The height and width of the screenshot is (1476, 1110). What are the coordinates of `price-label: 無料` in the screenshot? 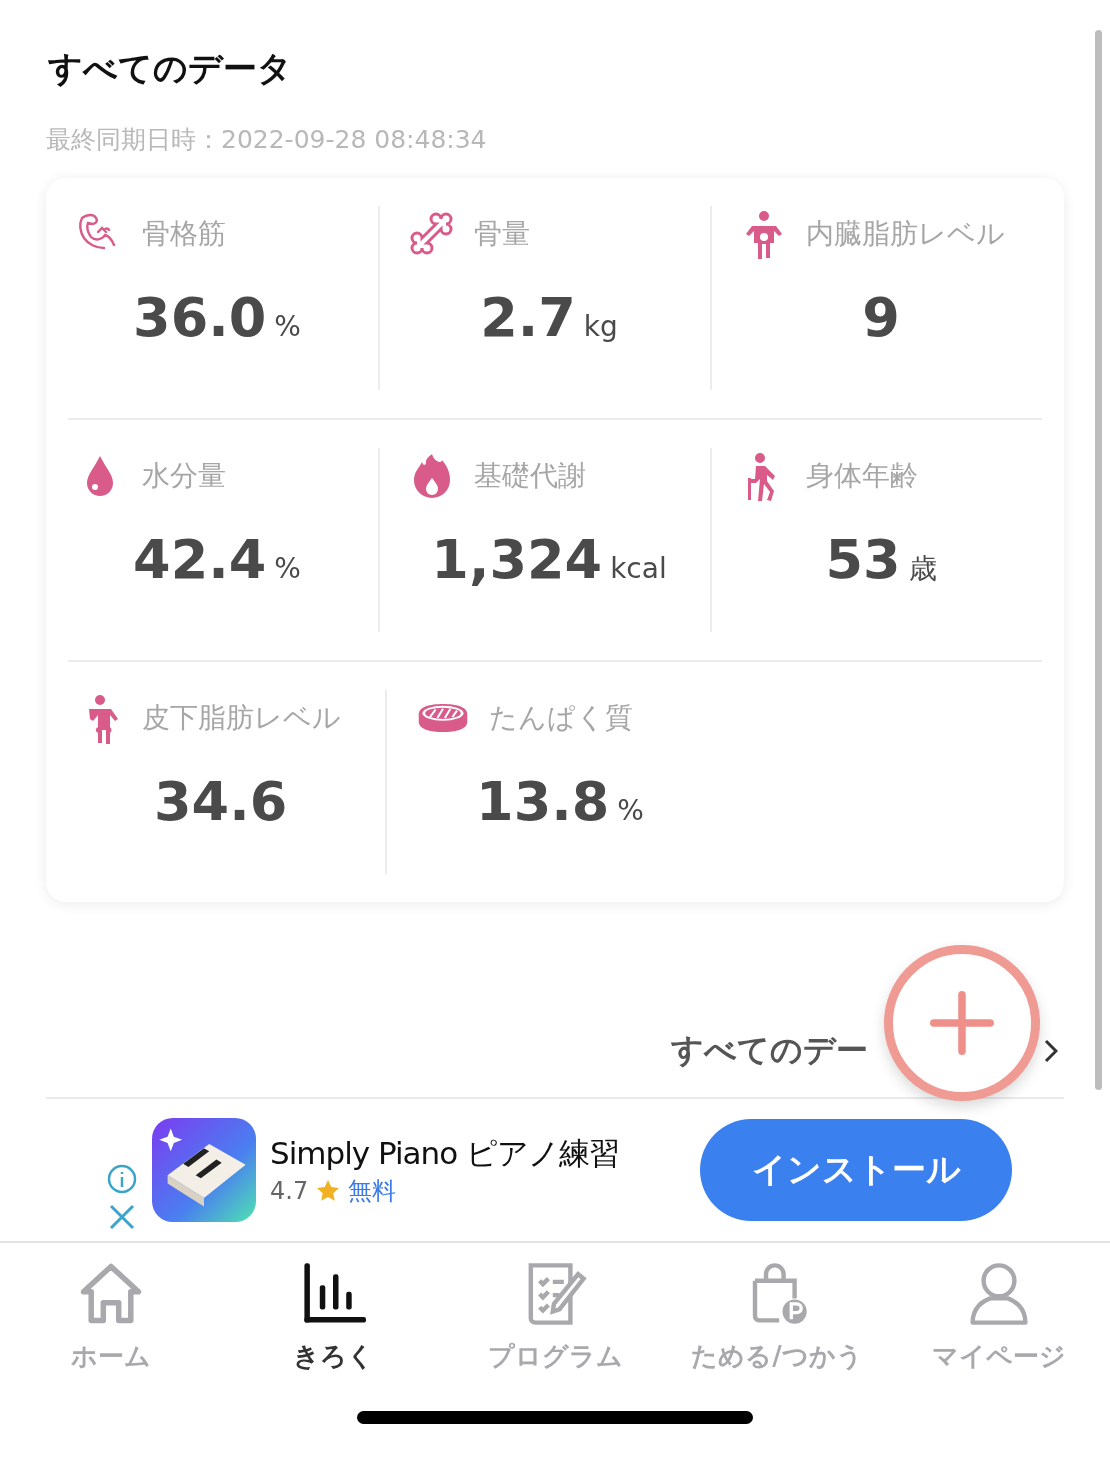 It's located at (372, 1191).